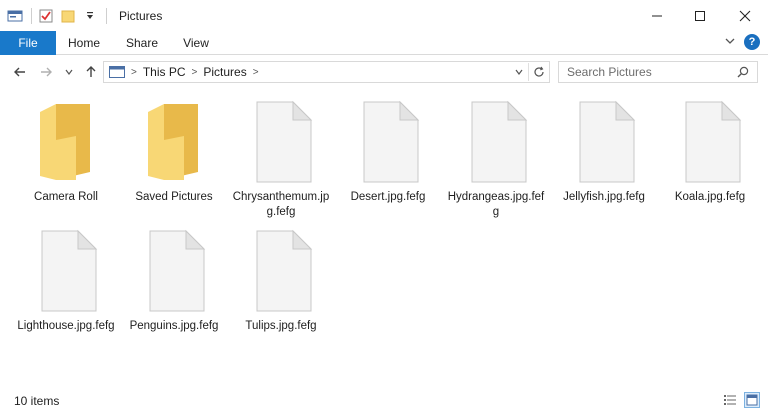  I want to click on refresh-icon, so click(539, 71).